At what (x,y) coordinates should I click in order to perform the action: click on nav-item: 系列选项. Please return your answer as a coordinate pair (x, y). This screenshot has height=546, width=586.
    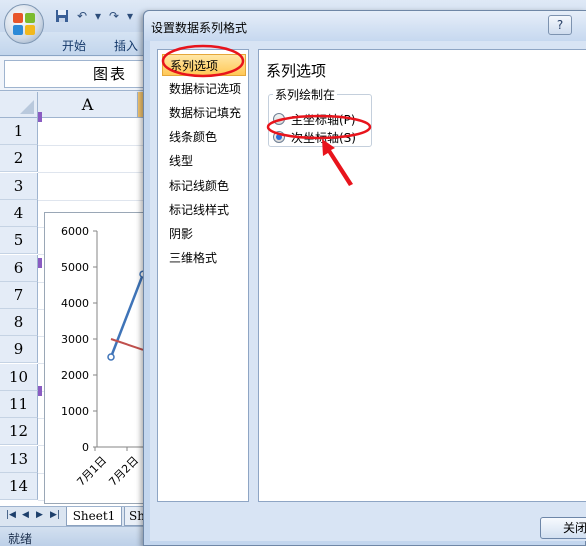
    Looking at the image, I should click on (204, 65).